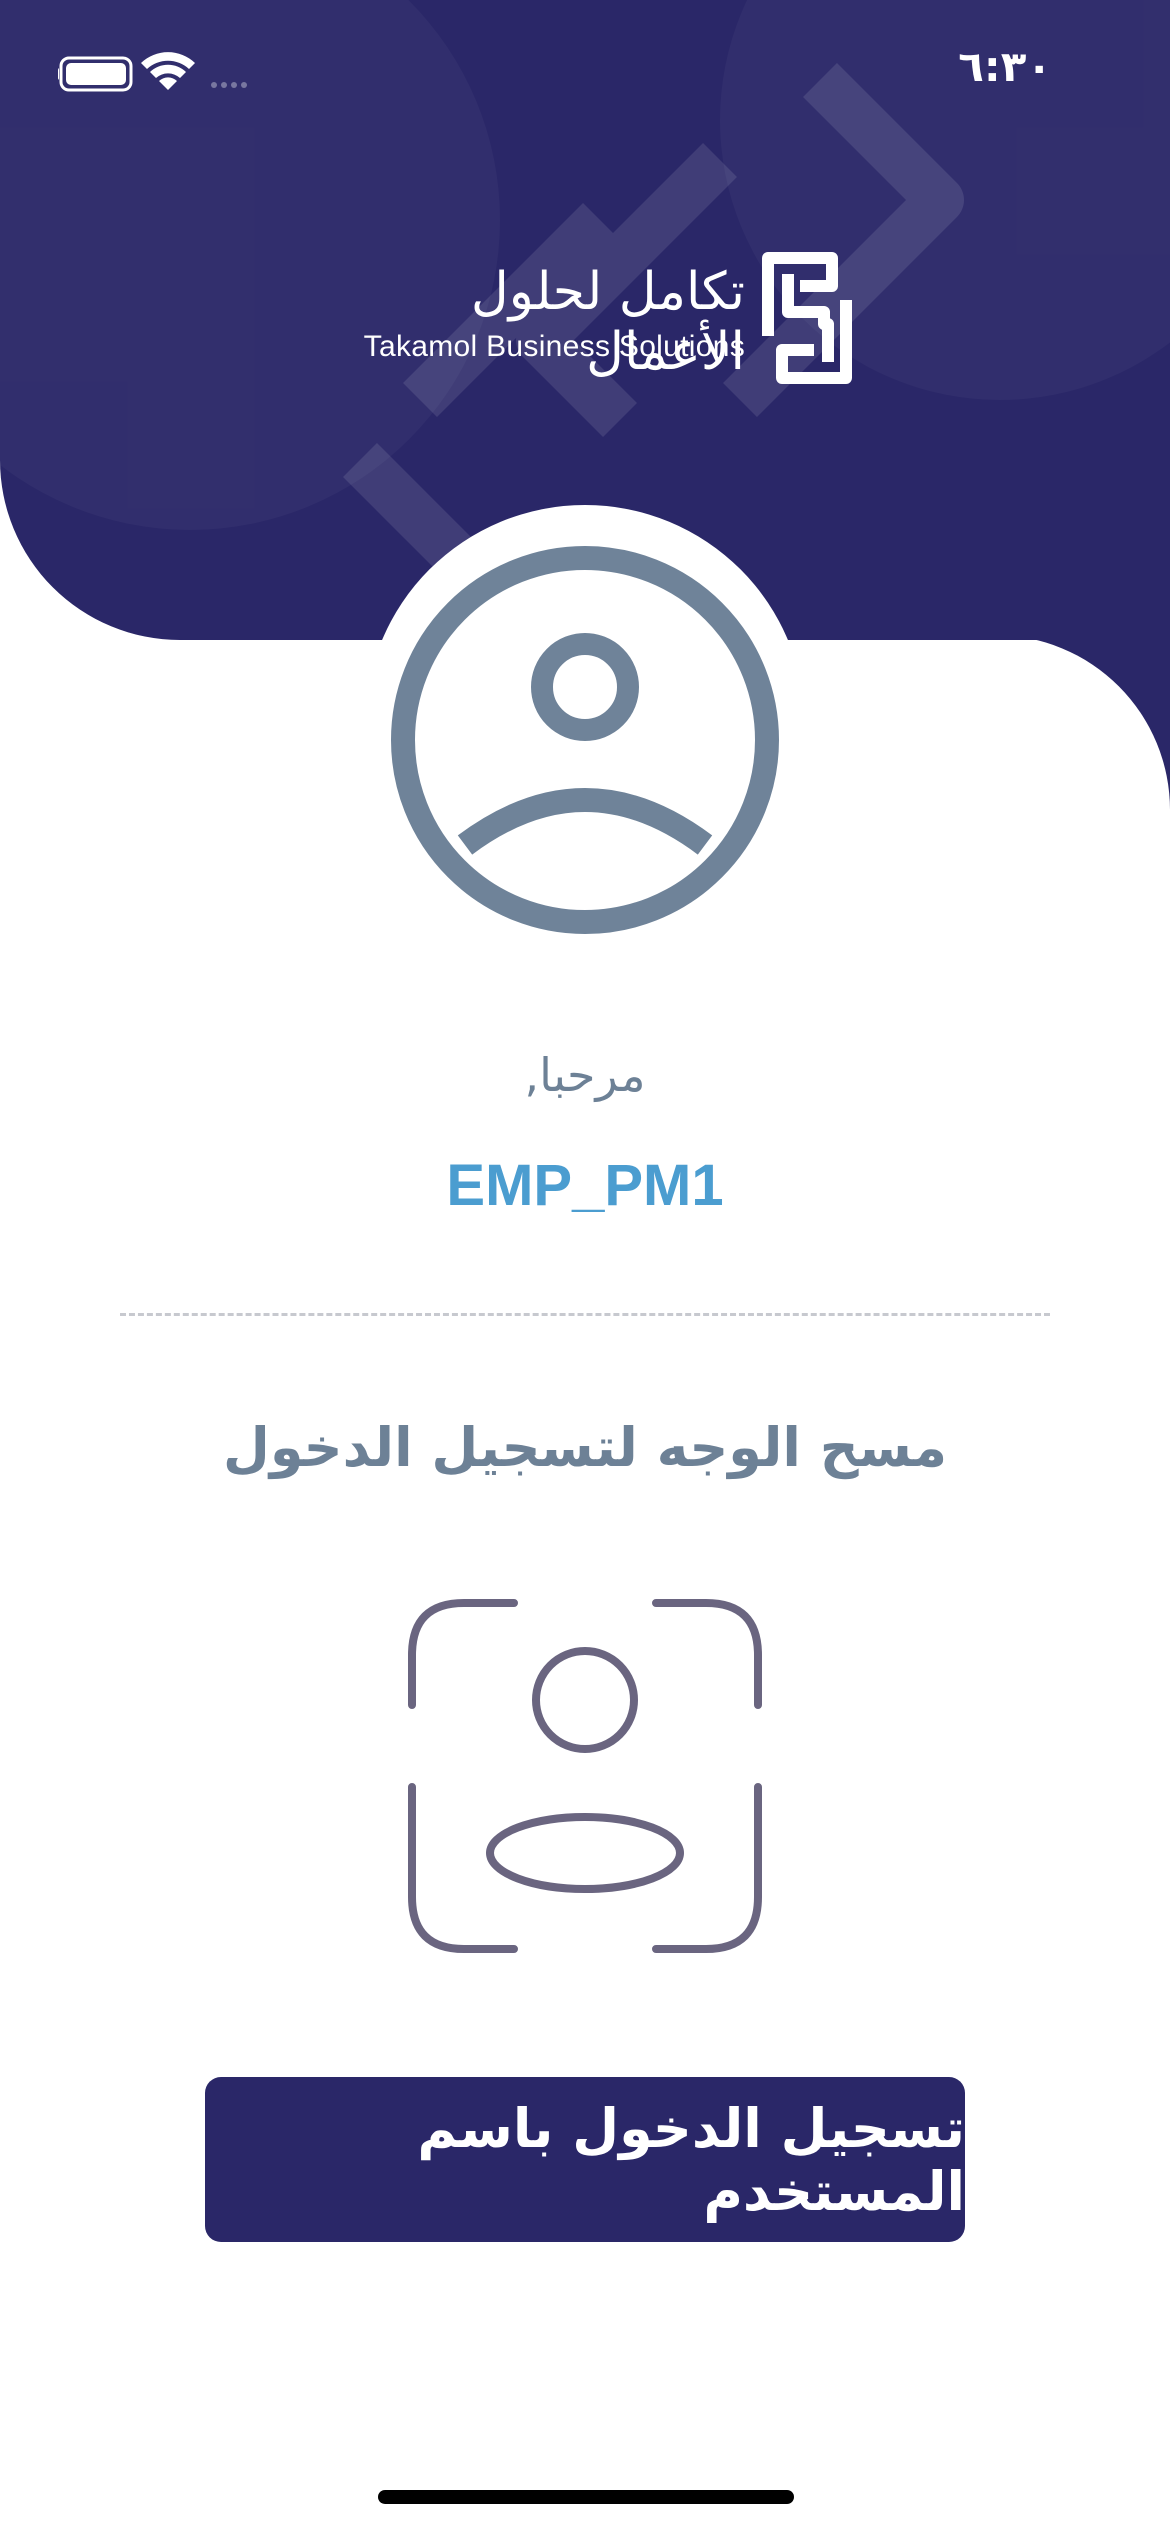  What do you see at coordinates (1005, 66) in the screenshot?
I see `status-time: ٦:٣٠` at bounding box center [1005, 66].